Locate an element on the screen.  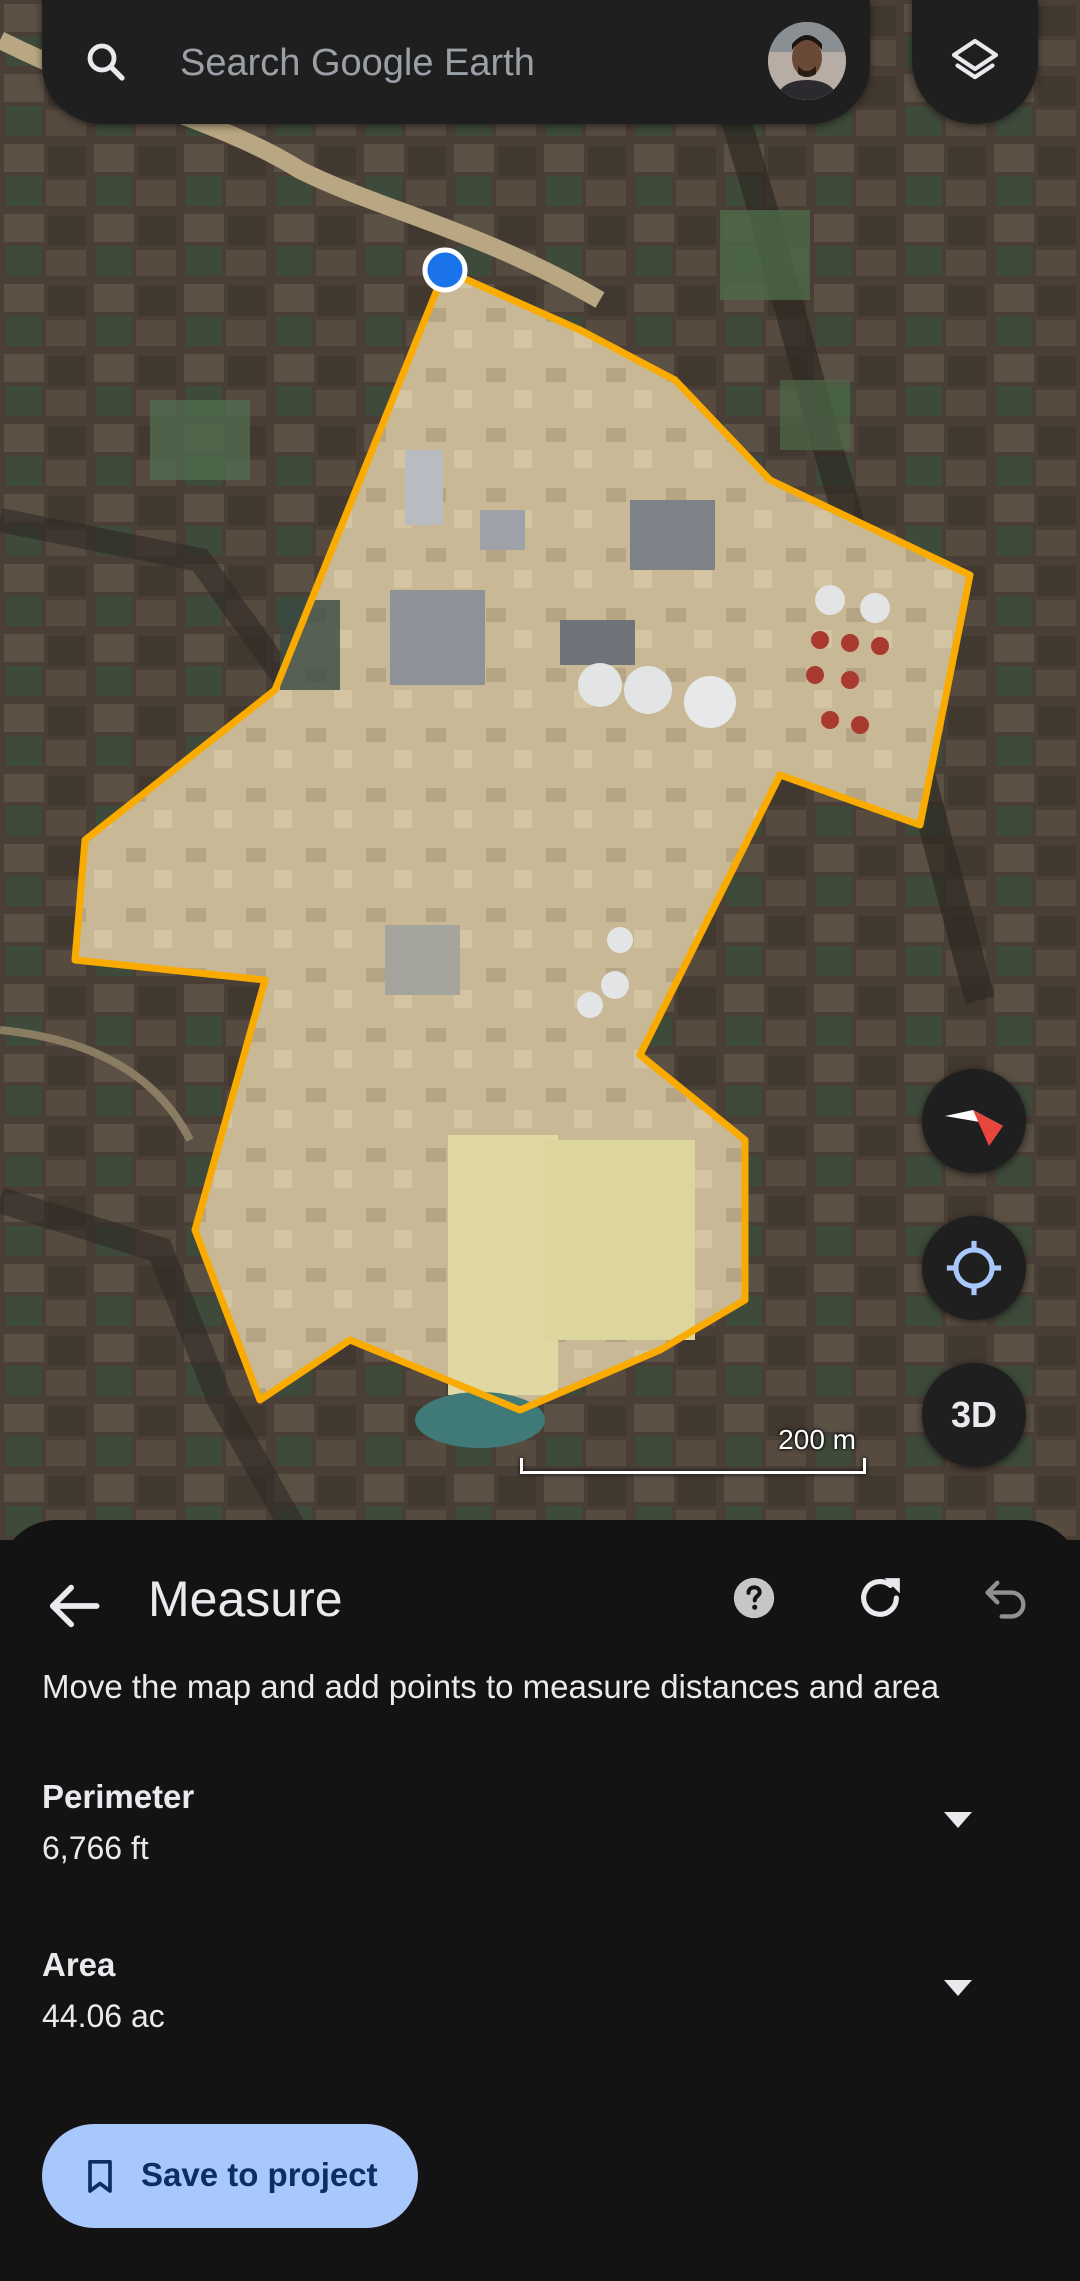
panel-title: Measure is located at coordinates (245, 1599).